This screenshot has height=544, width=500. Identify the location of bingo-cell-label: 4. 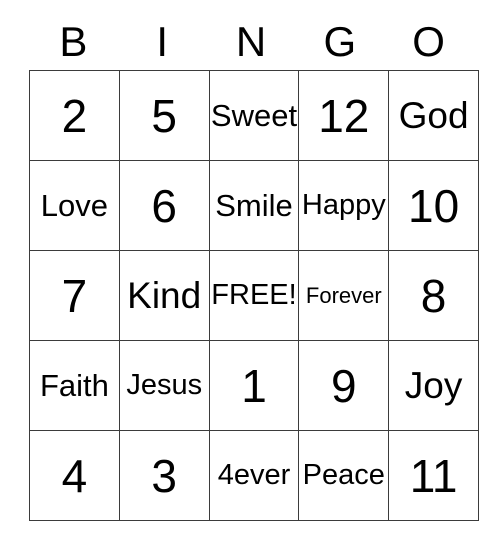
(74, 475).